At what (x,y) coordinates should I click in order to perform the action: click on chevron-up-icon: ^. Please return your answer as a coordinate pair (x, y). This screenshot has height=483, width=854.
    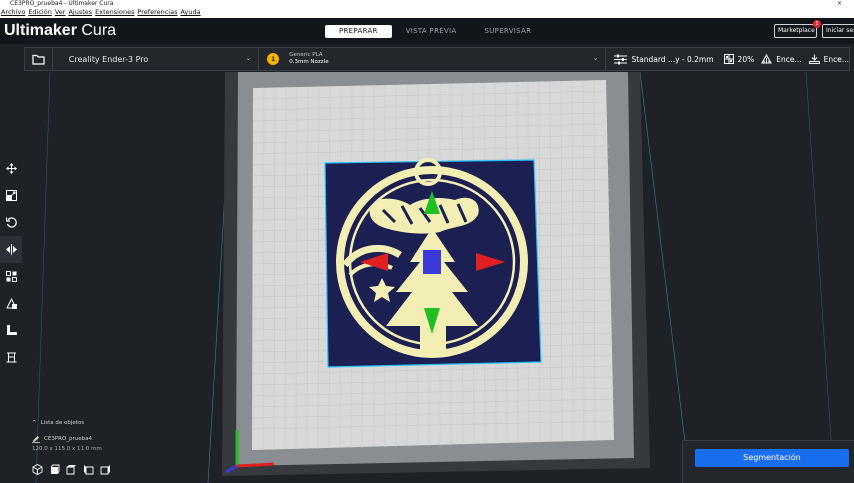
    Looking at the image, I should click on (34, 422).